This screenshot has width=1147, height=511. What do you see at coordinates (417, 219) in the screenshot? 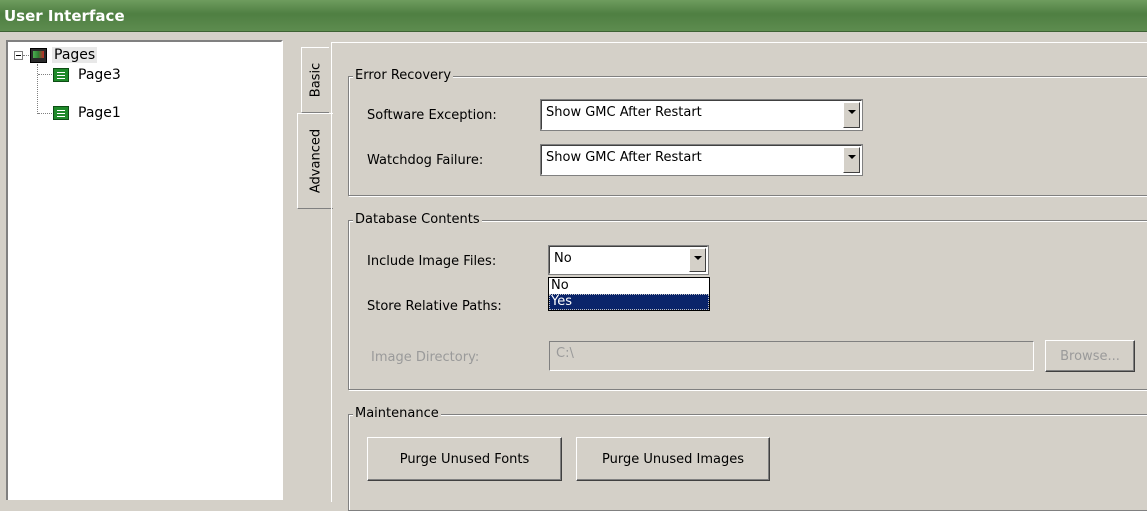
I see `group-title: Database Contents` at bounding box center [417, 219].